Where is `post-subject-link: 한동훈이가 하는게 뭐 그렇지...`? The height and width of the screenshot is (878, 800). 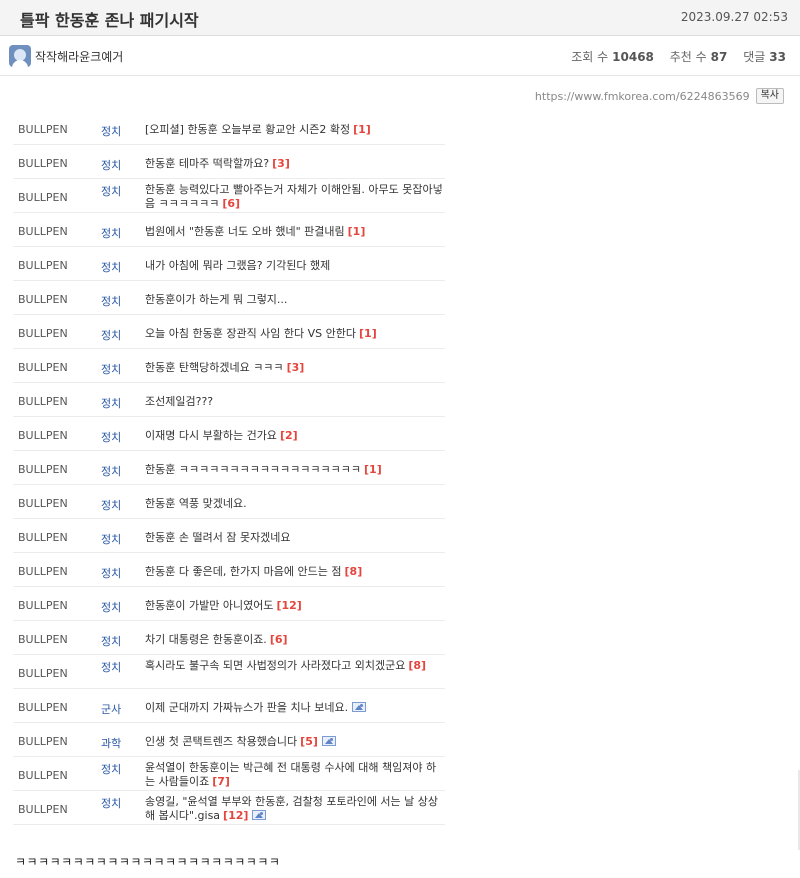 post-subject-link: 한동훈이가 하는게 뭐 그렇지... is located at coordinates (295, 300).